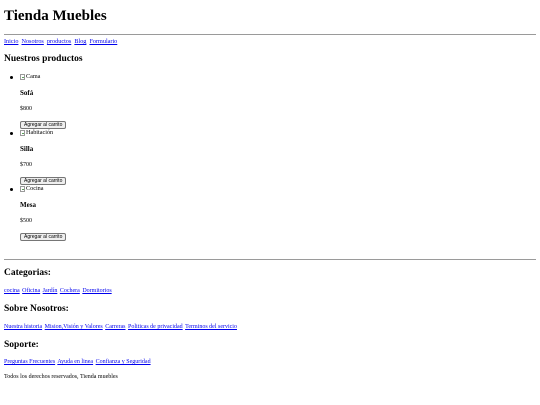 Image resolution: width=540 pixels, height=405 pixels. What do you see at coordinates (103, 41) in the screenshot?
I see `nav-link-formulario: Formulario` at bounding box center [103, 41].